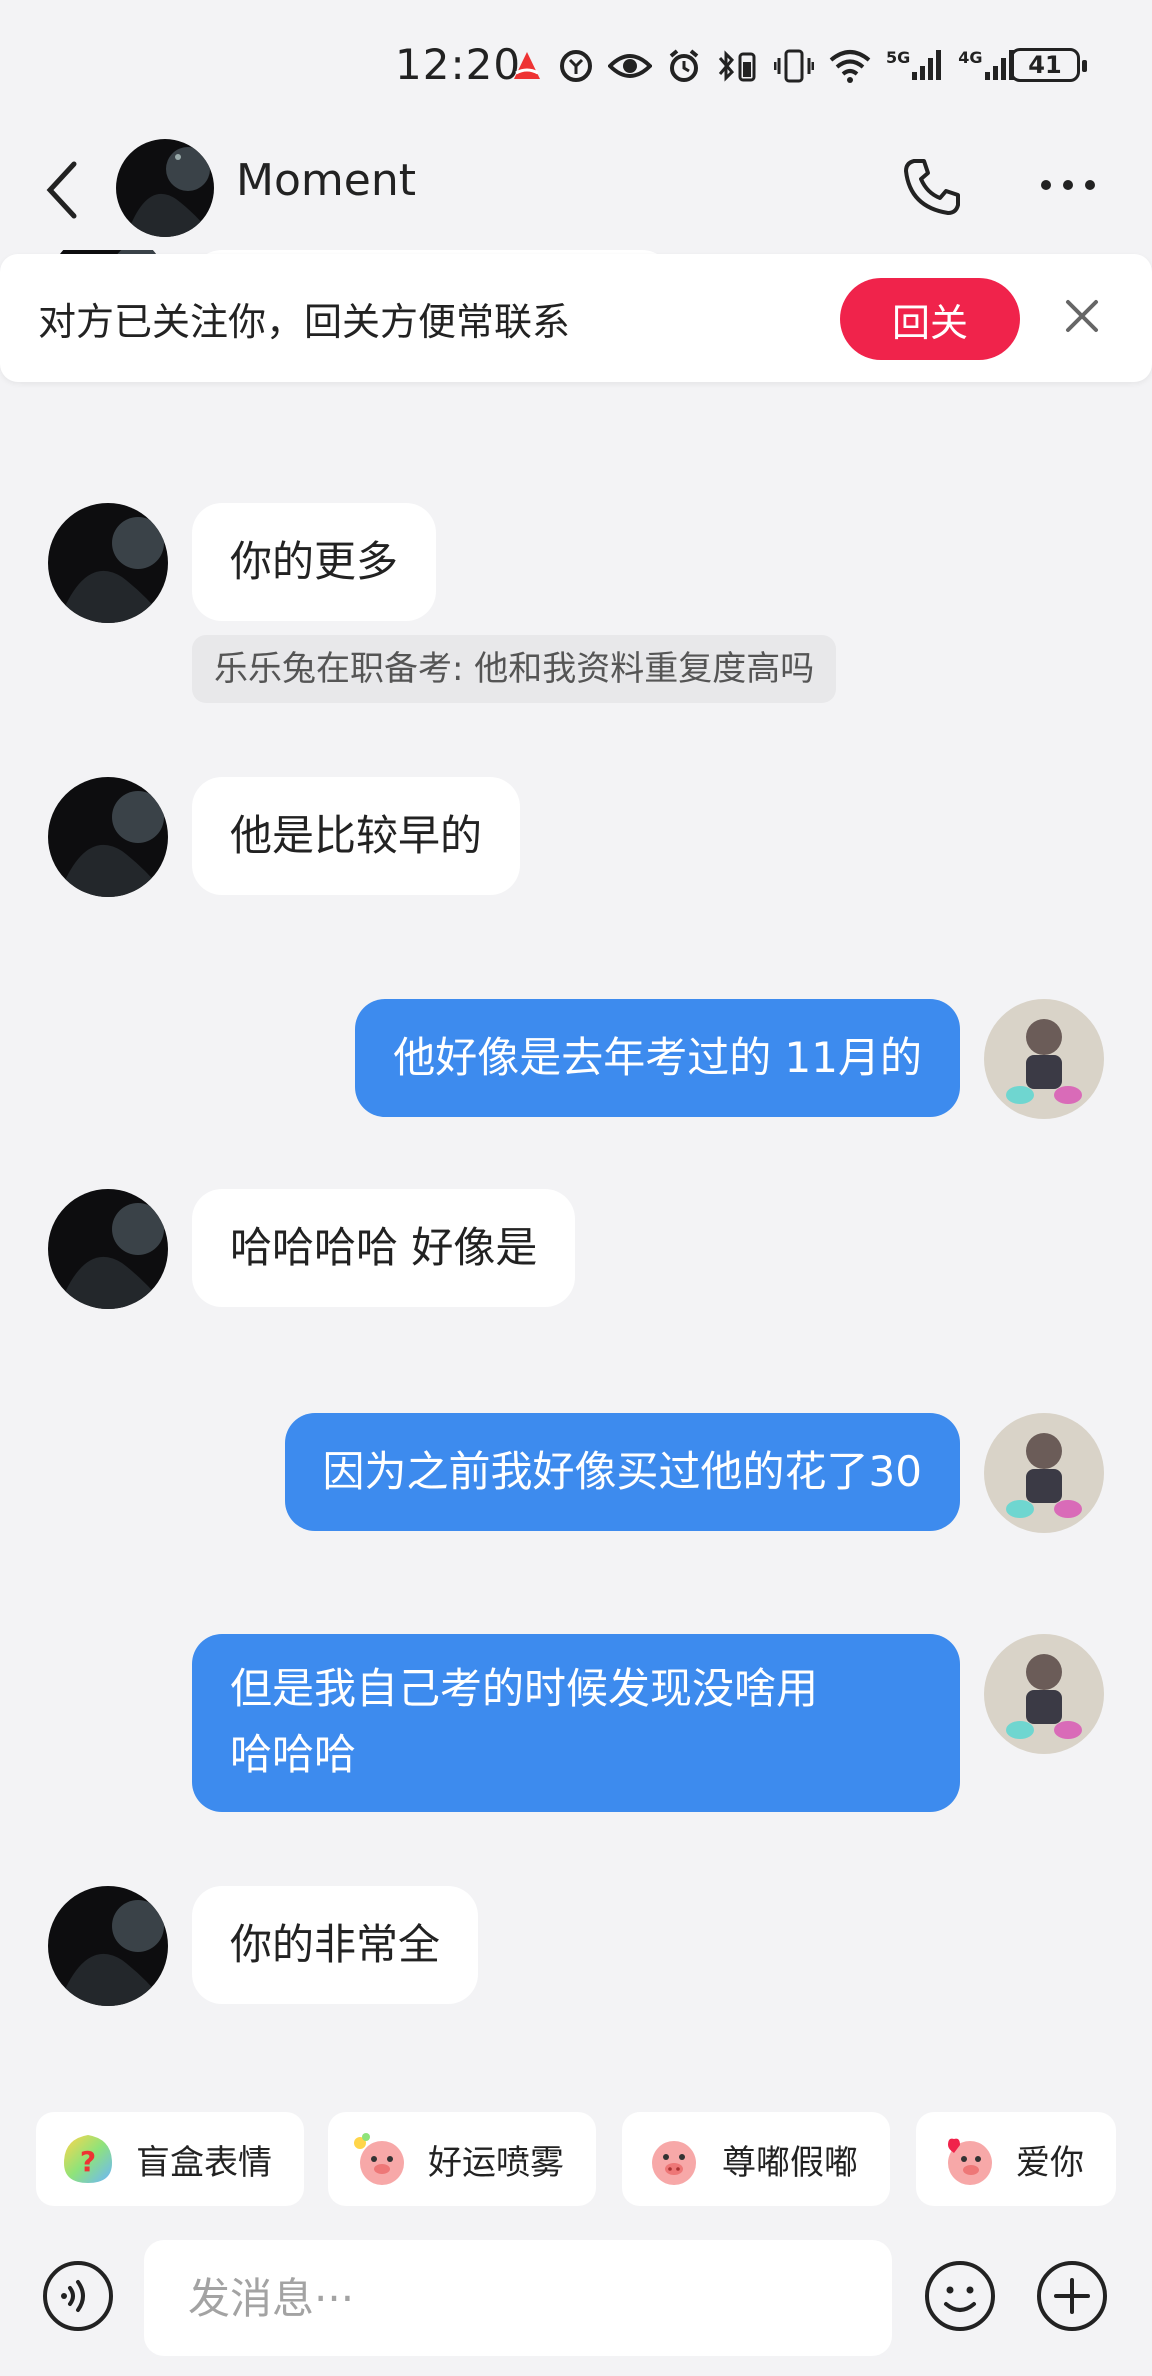 The image size is (1152, 2376). I want to click on eye-icon, so click(630, 66).